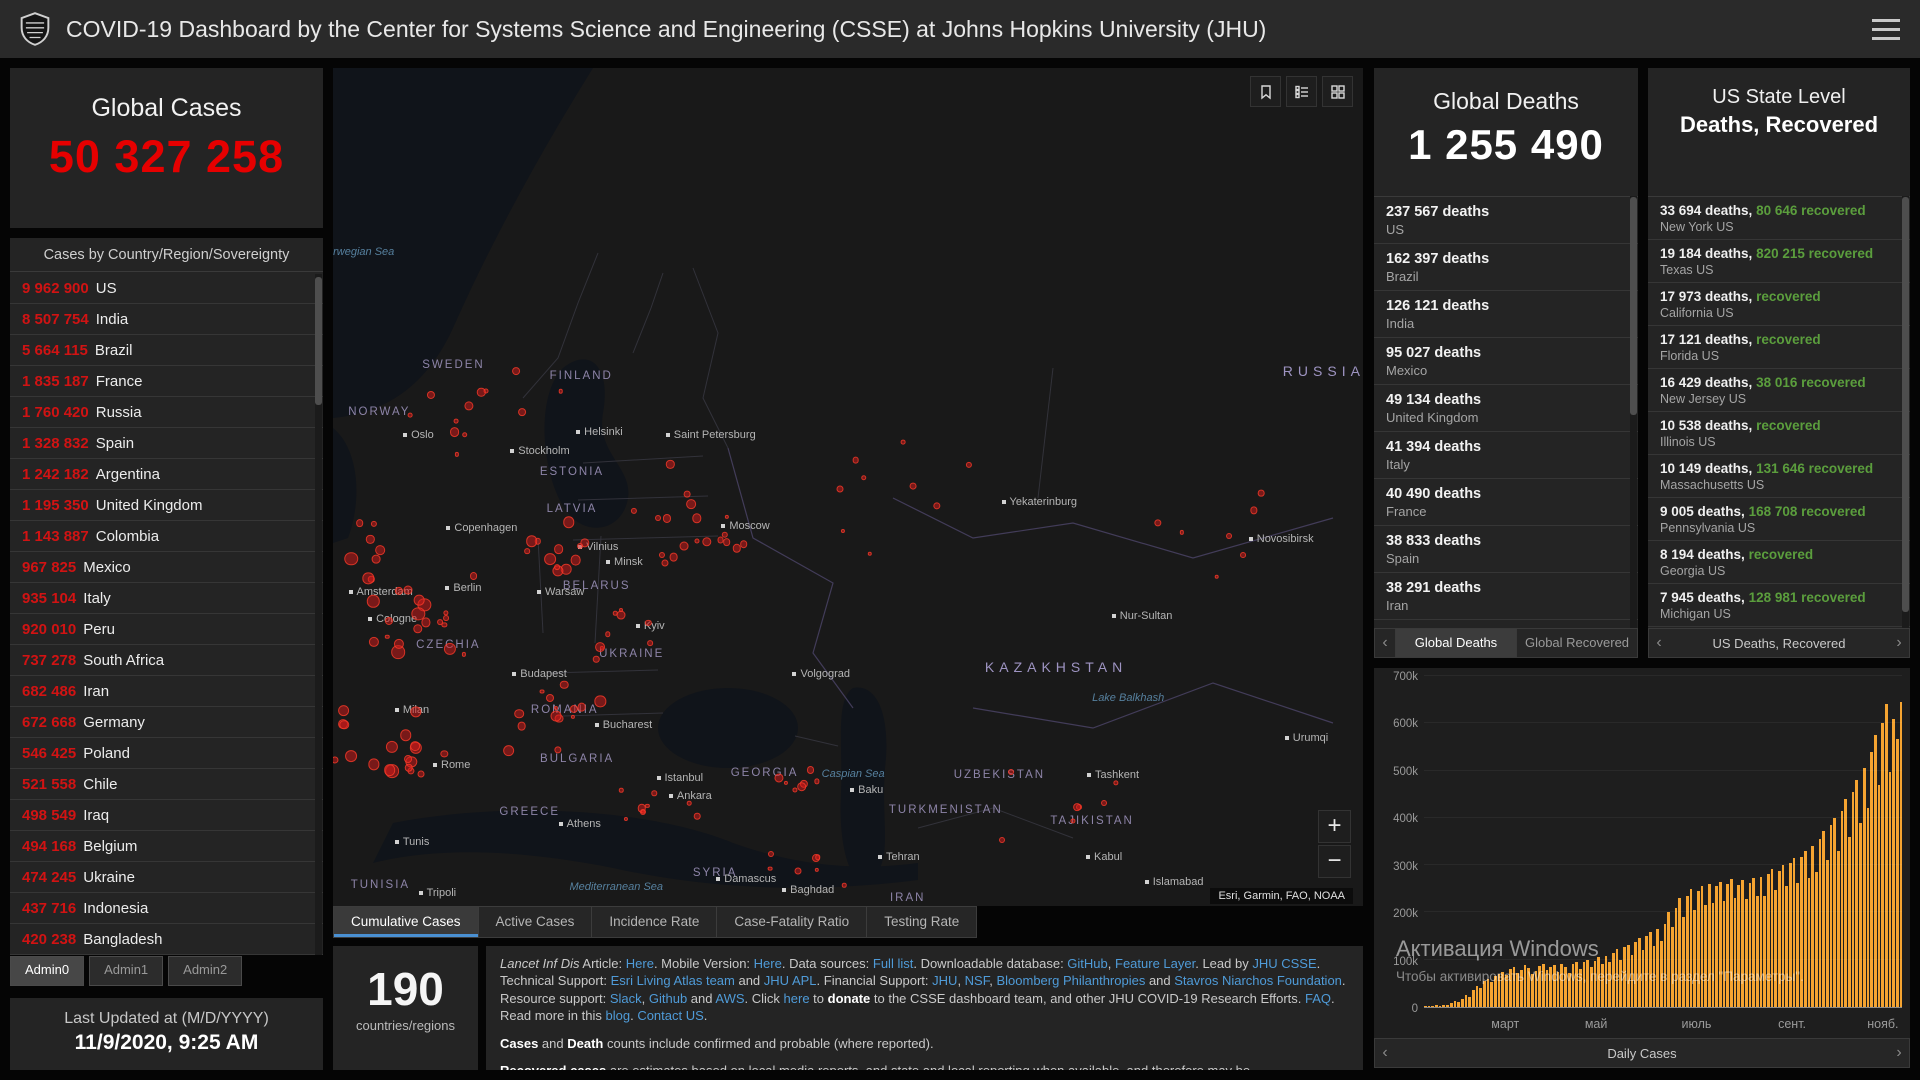 This screenshot has width=1920, height=1080. What do you see at coordinates (1779, 433) in the screenshot?
I see `us-state-row: 10 538 deaths, recovered Illinois US` at bounding box center [1779, 433].